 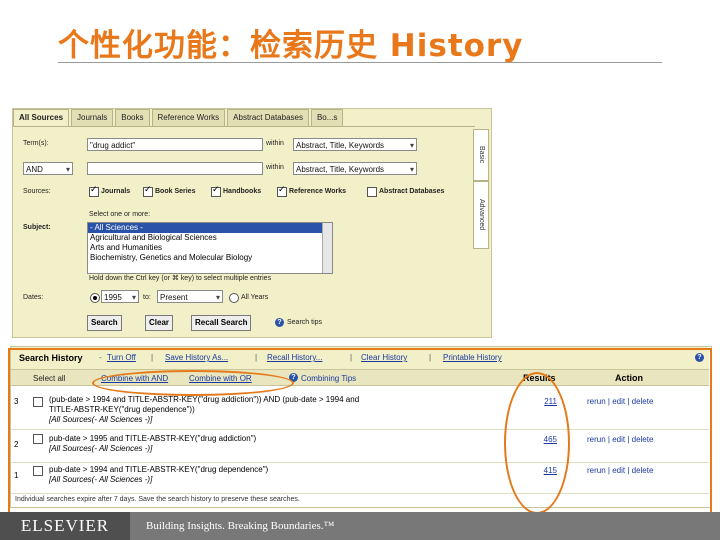 What do you see at coordinates (94, 190) in the screenshot?
I see `source-journals-checkbox` at bounding box center [94, 190].